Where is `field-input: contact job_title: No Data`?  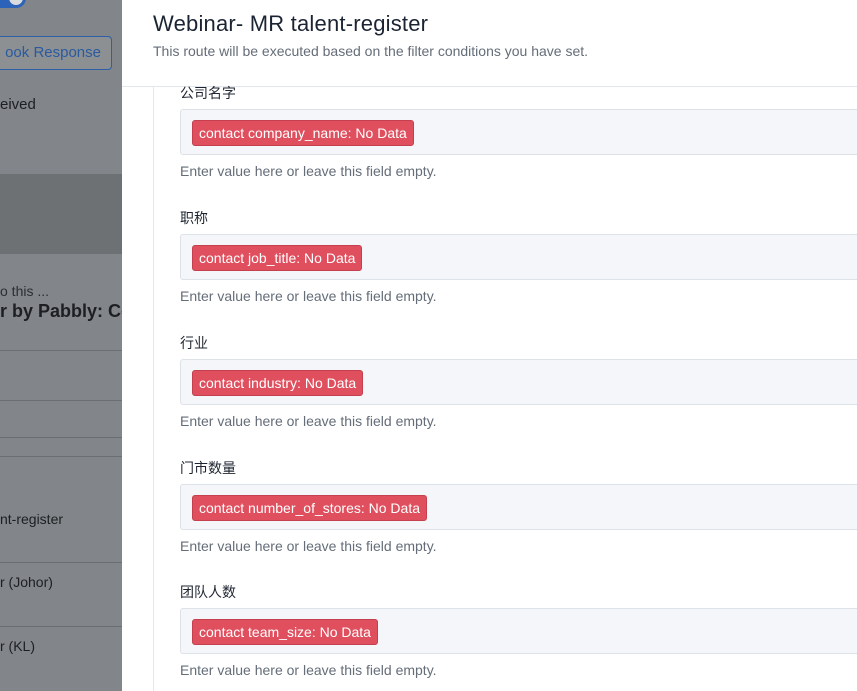 field-input: contact job_title: No Data is located at coordinates (518, 257).